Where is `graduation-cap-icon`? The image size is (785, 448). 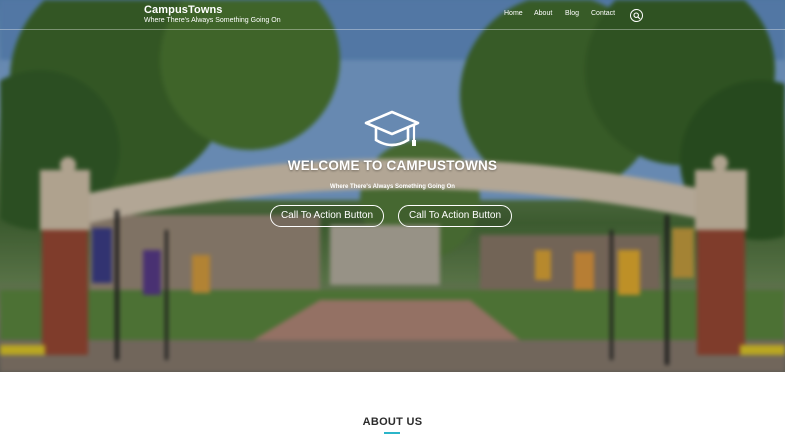 graduation-cap-icon is located at coordinates (392, 128).